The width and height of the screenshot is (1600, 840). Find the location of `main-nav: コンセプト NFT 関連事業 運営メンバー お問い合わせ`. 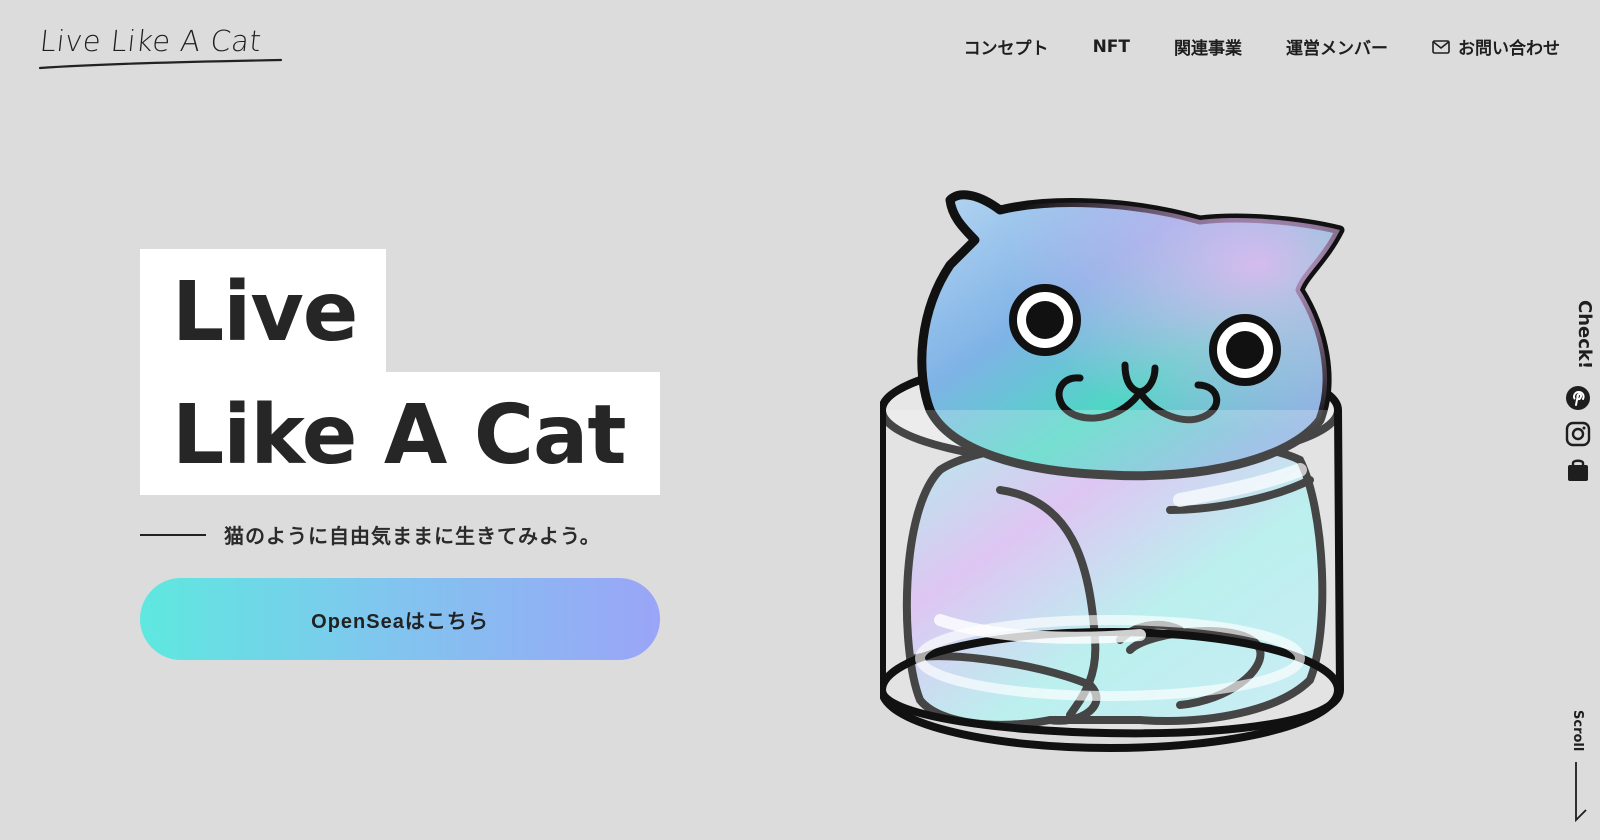

main-nav: コンセプト NFT 関連事業 運営メンバー お問い合わせ is located at coordinates (1262, 47).